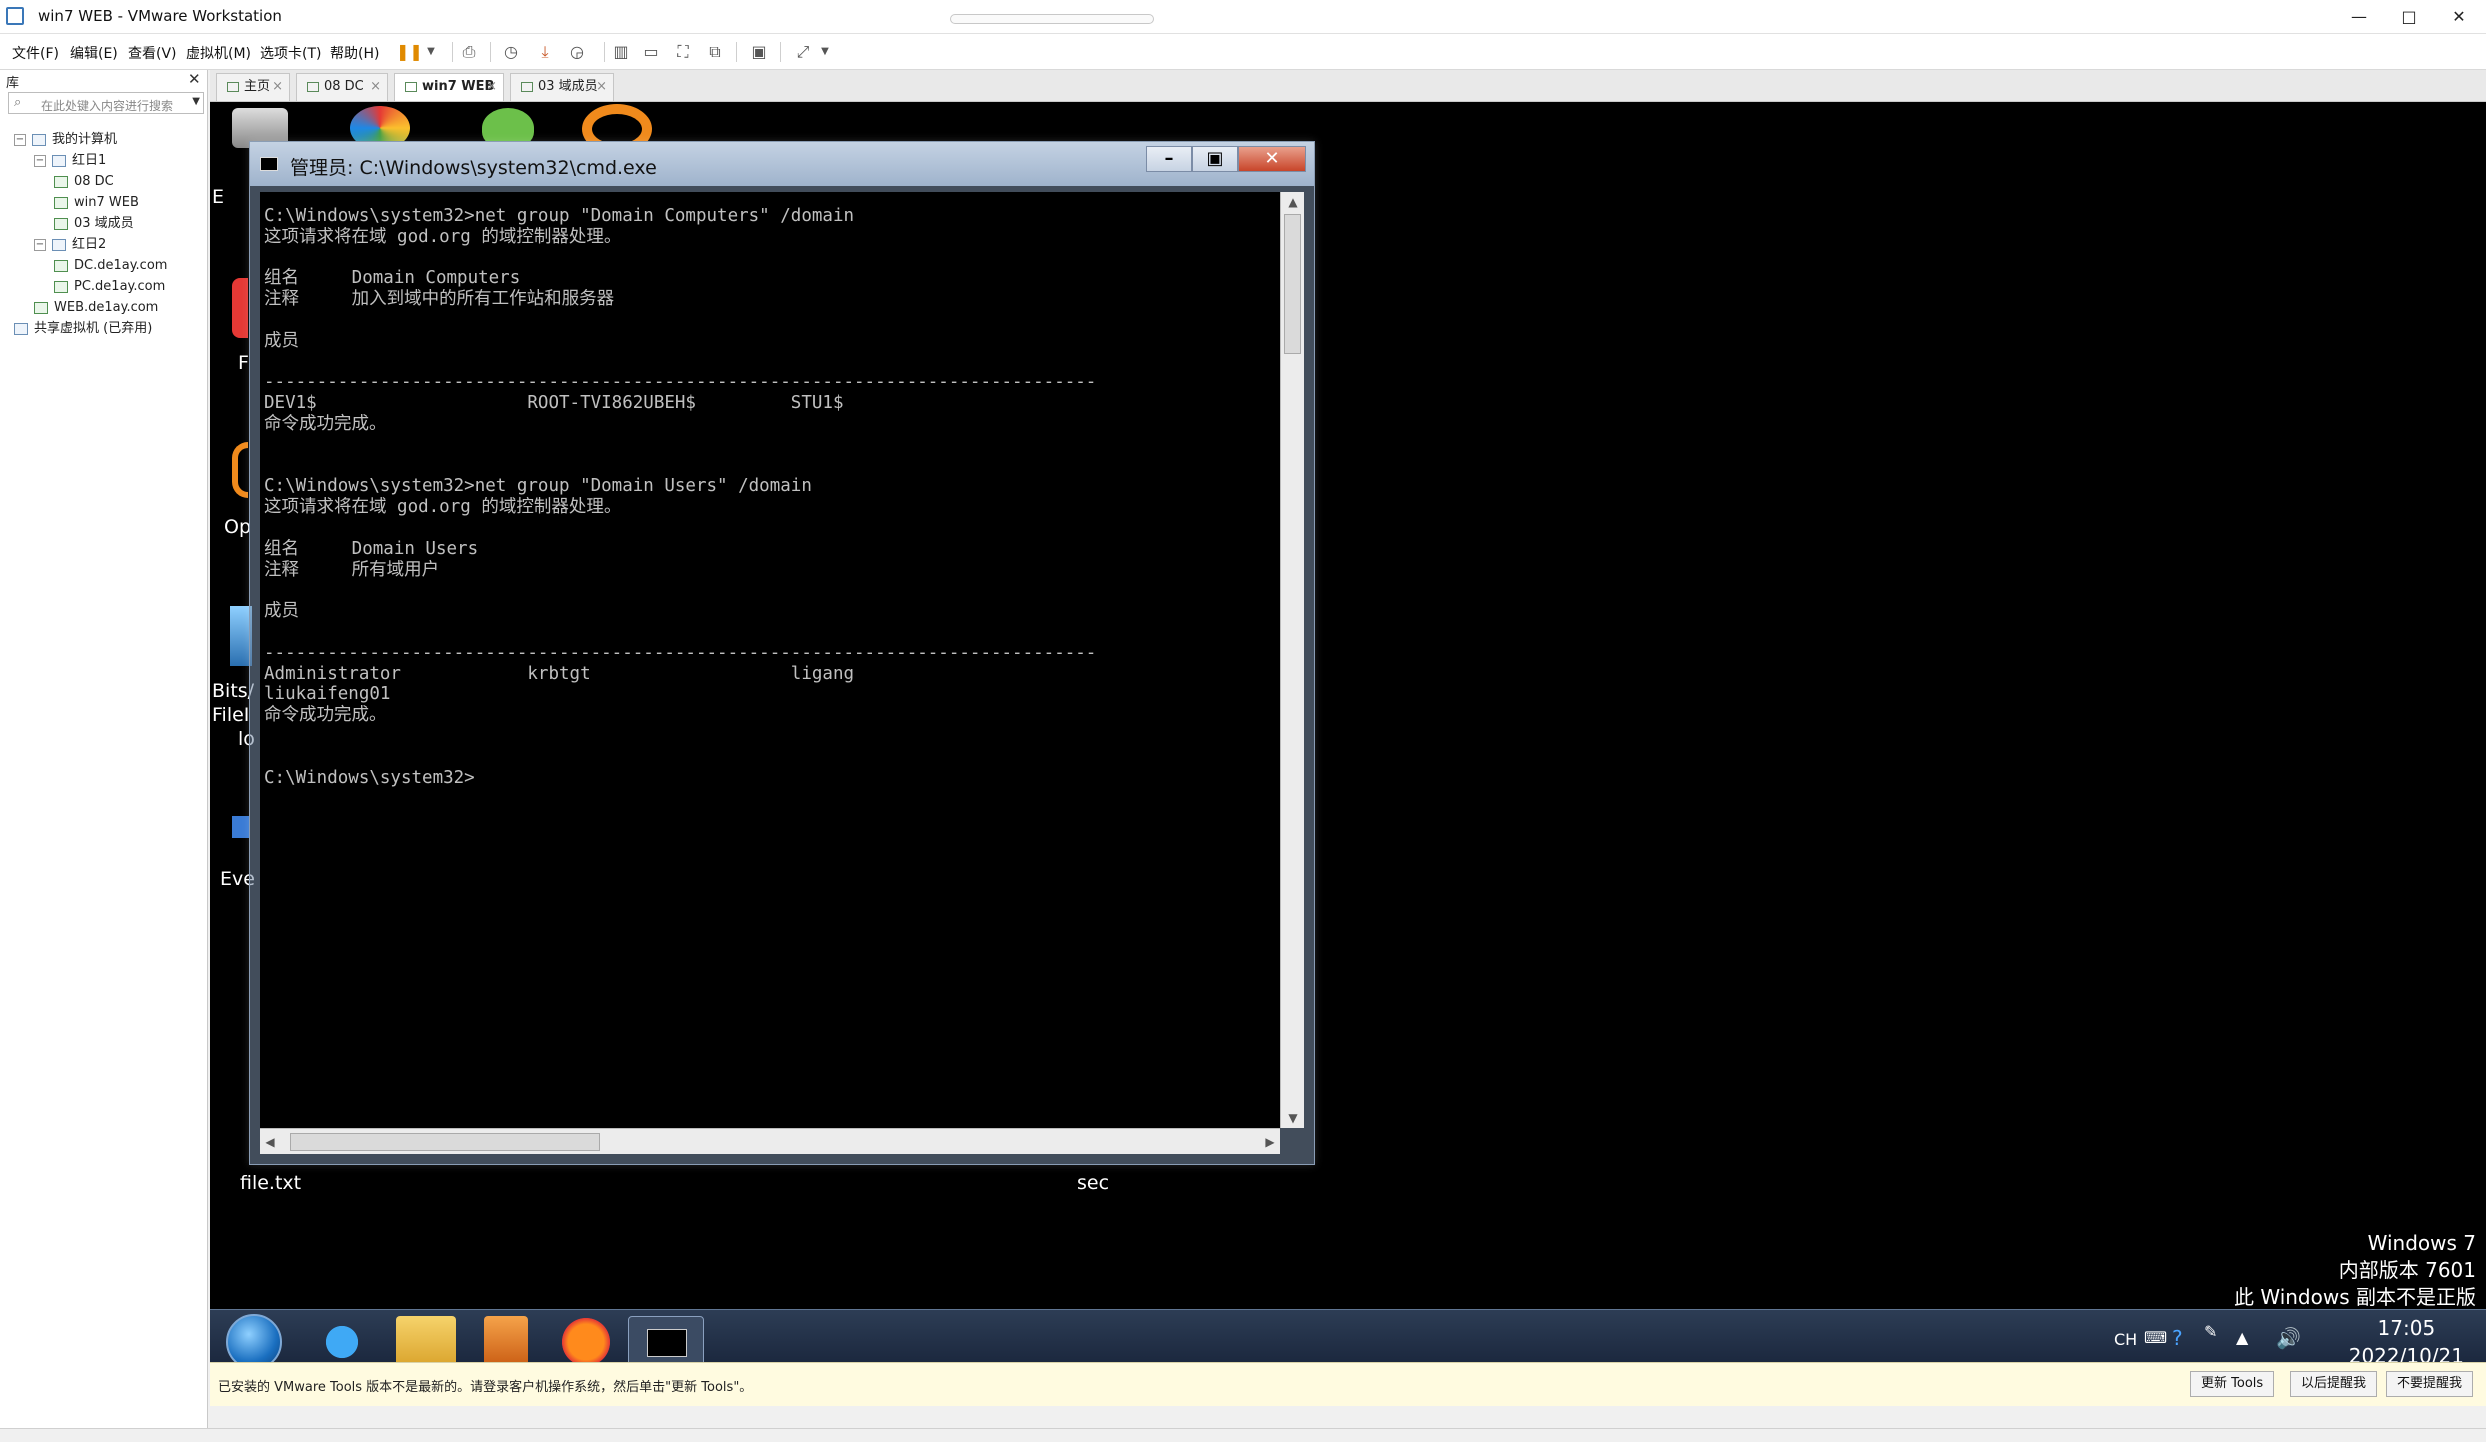 This screenshot has height=1442, width=2486. What do you see at coordinates (545, 52) in the screenshot?
I see `revert-snapshot-icon: ⤓` at bounding box center [545, 52].